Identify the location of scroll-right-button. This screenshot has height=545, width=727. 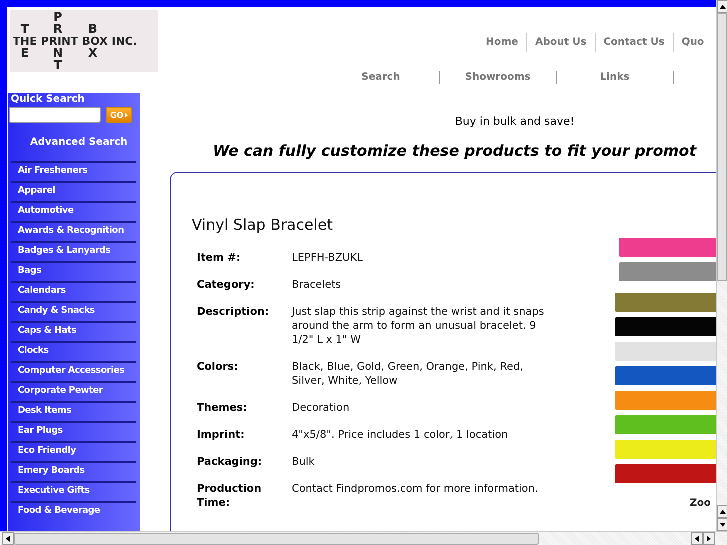
(709, 538).